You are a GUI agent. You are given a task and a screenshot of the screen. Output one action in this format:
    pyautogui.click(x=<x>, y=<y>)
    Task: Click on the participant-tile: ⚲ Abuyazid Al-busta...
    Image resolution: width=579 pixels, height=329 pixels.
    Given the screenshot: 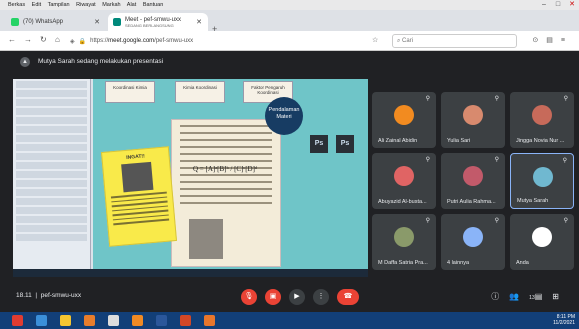 What is the action you would take?
    pyautogui.click(x=404, y=181)
    